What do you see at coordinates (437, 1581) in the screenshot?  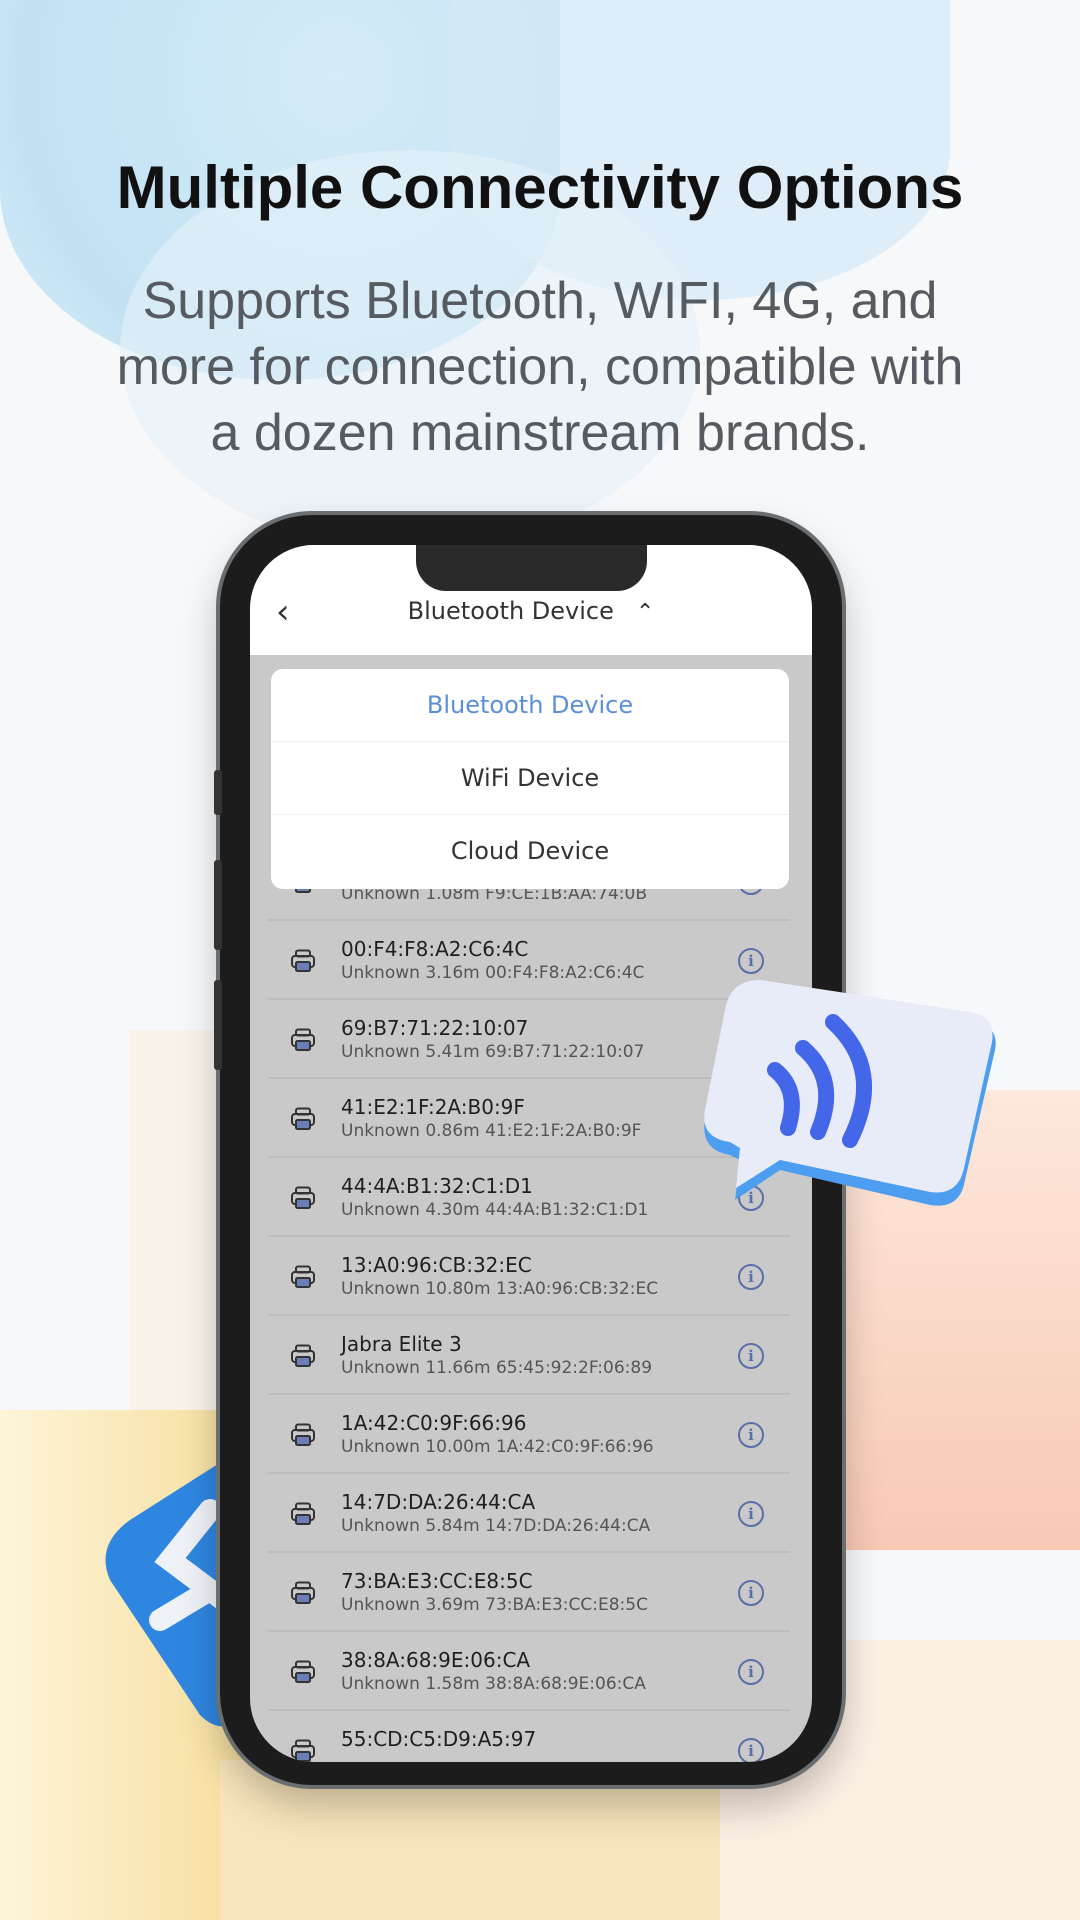 I see `device-name: 73:BA:E3:CC:E8:5C` at bounding box center [437, 1581].